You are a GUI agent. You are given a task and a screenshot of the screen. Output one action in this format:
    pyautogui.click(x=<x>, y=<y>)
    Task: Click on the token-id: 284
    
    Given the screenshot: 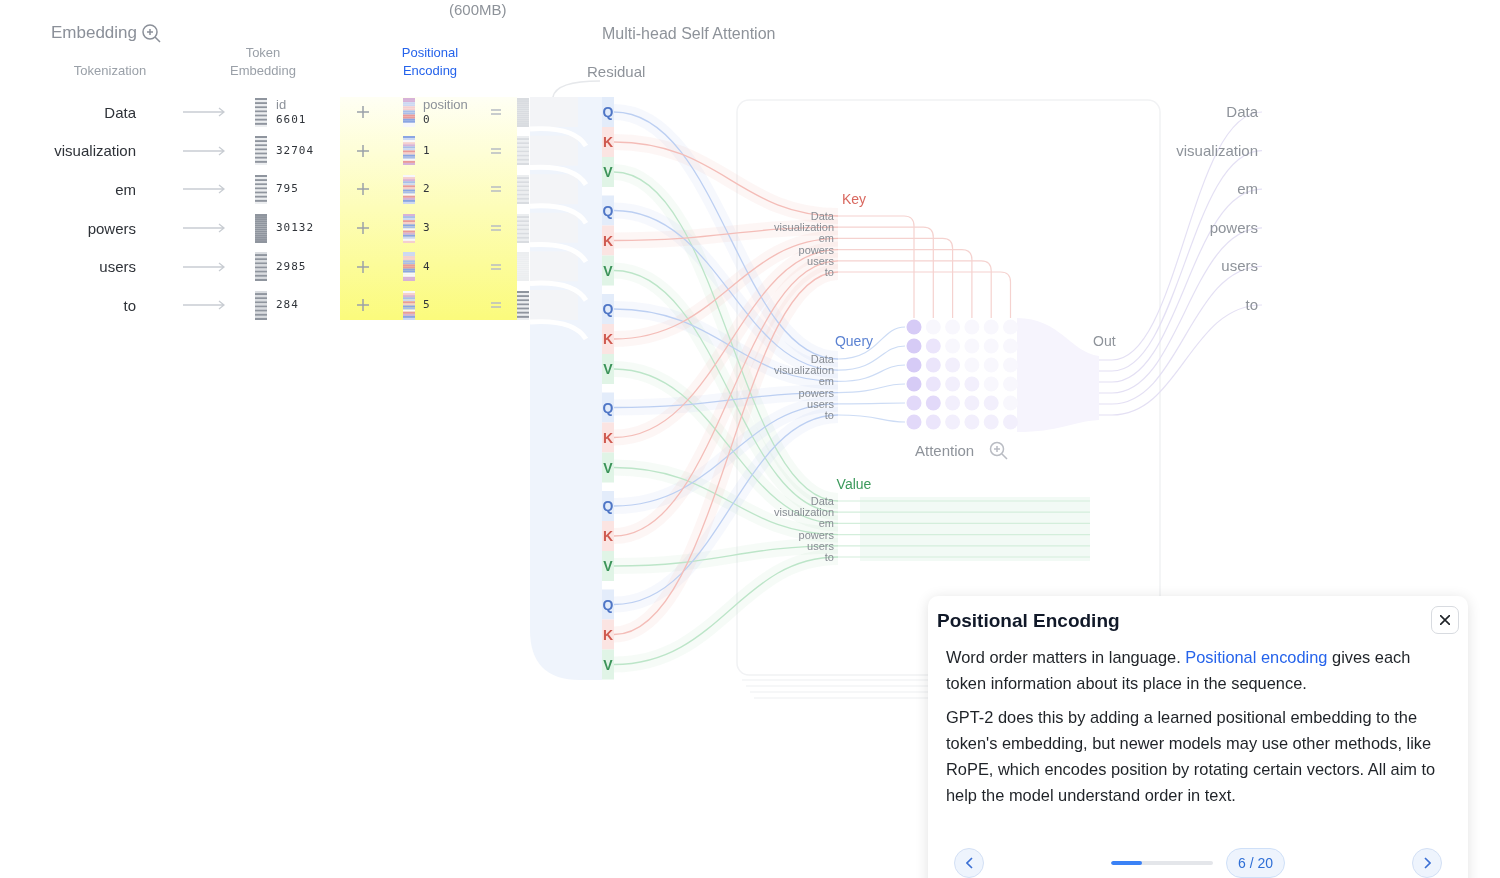 What is the action you would take?
    pyautogui.click(x=287, y=305)
    